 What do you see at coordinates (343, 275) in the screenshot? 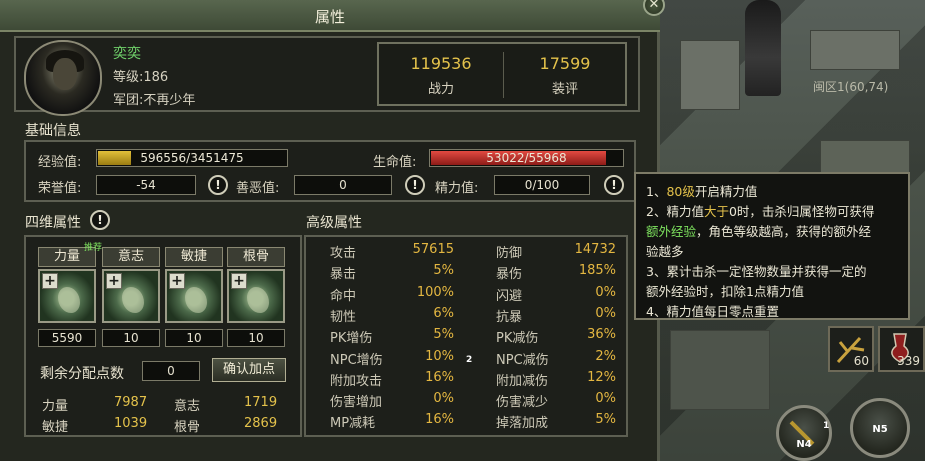
I see `adv-stat-label: 暴击` at bounding box center [343, 275].